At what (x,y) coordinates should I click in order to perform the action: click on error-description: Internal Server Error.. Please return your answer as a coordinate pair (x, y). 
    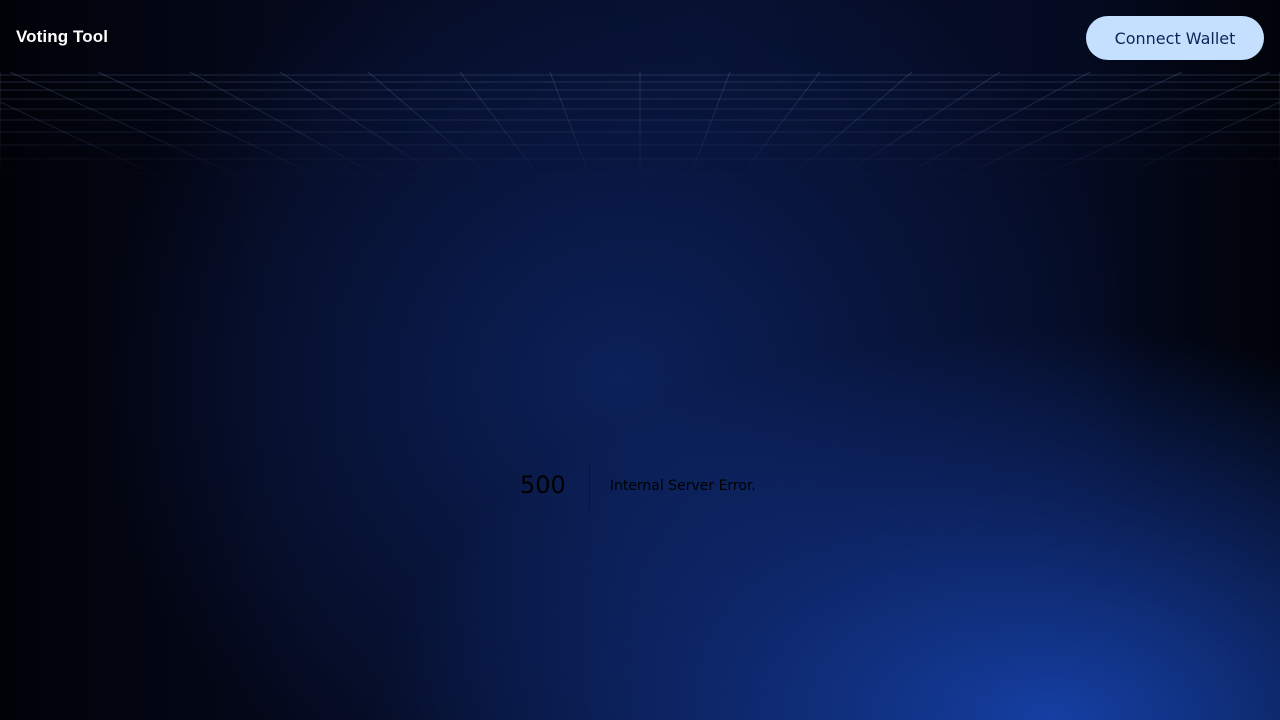
    Looking at the image, I should click on (682, 485).